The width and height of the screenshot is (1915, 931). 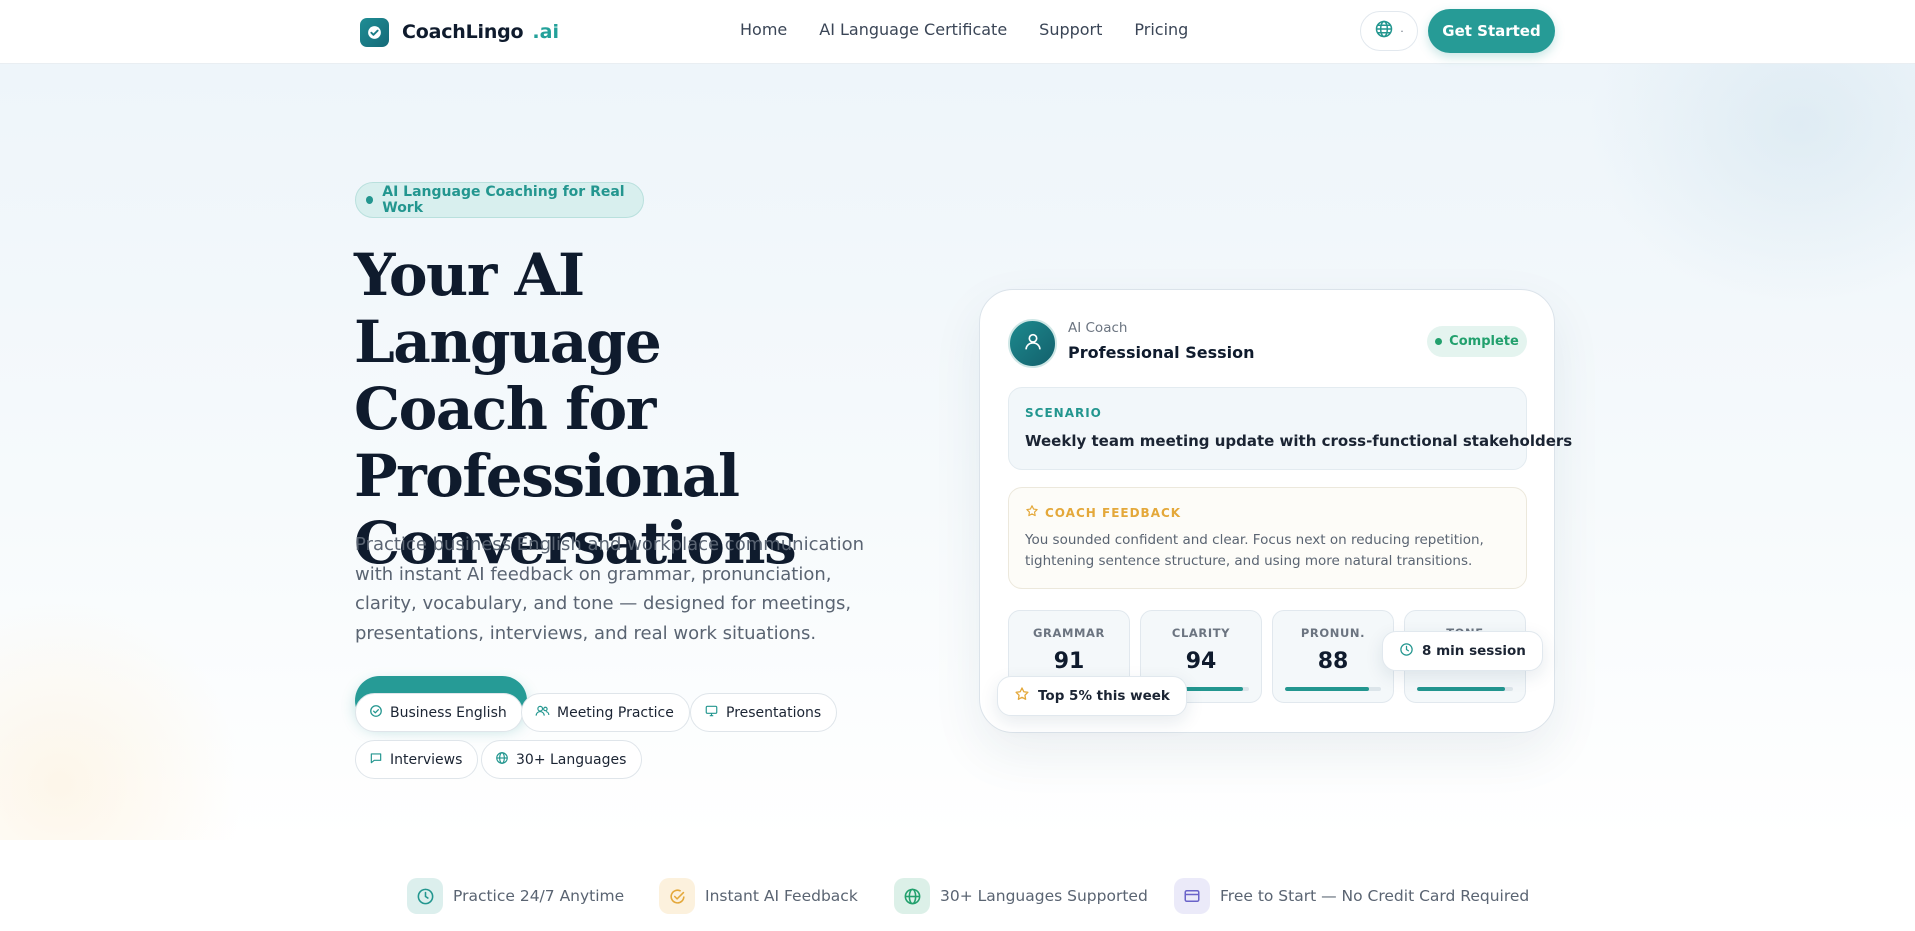 I want to click on feature-label: Instant AI Feedback, so click(x=781, y=896).